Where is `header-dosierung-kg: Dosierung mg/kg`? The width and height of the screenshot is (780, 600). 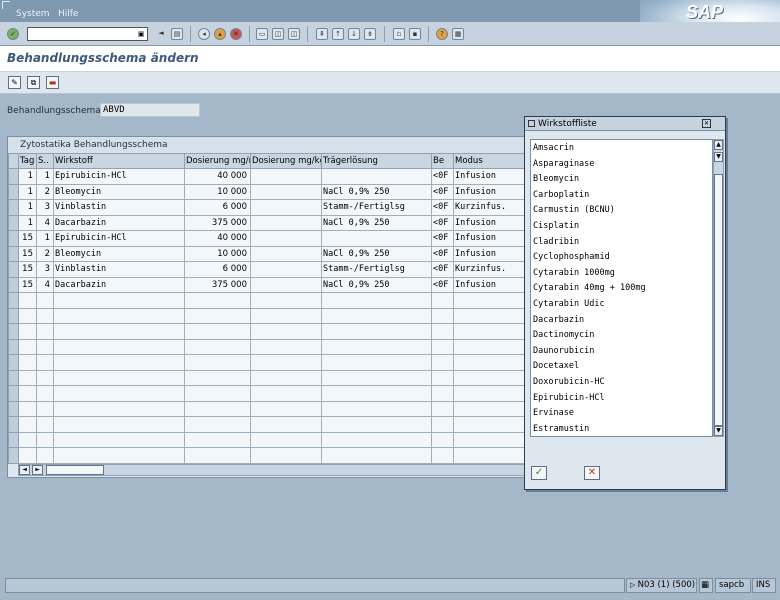
header-dosierung-kg: Dosierung mg/kg is located at coordinates (286, 161).